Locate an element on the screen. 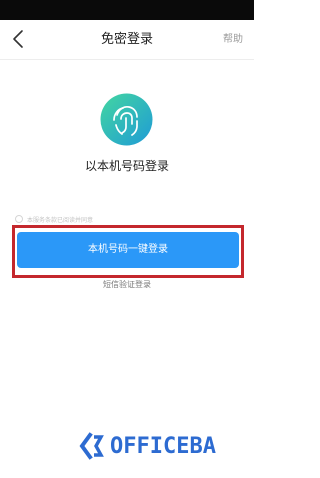 The image size is (320, 478). agreement-text: 本服务条款已阅读并同意 is located at coordinates (60, 220).